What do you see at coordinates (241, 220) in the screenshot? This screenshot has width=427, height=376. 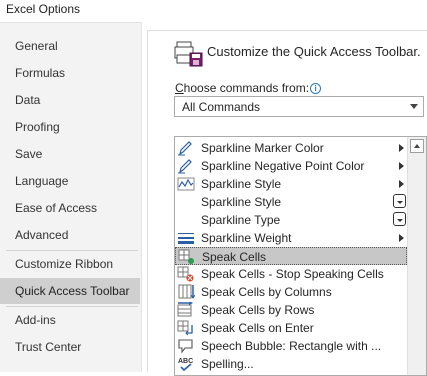 I see `list-item-label: Sparkline Type` at bounding box center [241, 220].